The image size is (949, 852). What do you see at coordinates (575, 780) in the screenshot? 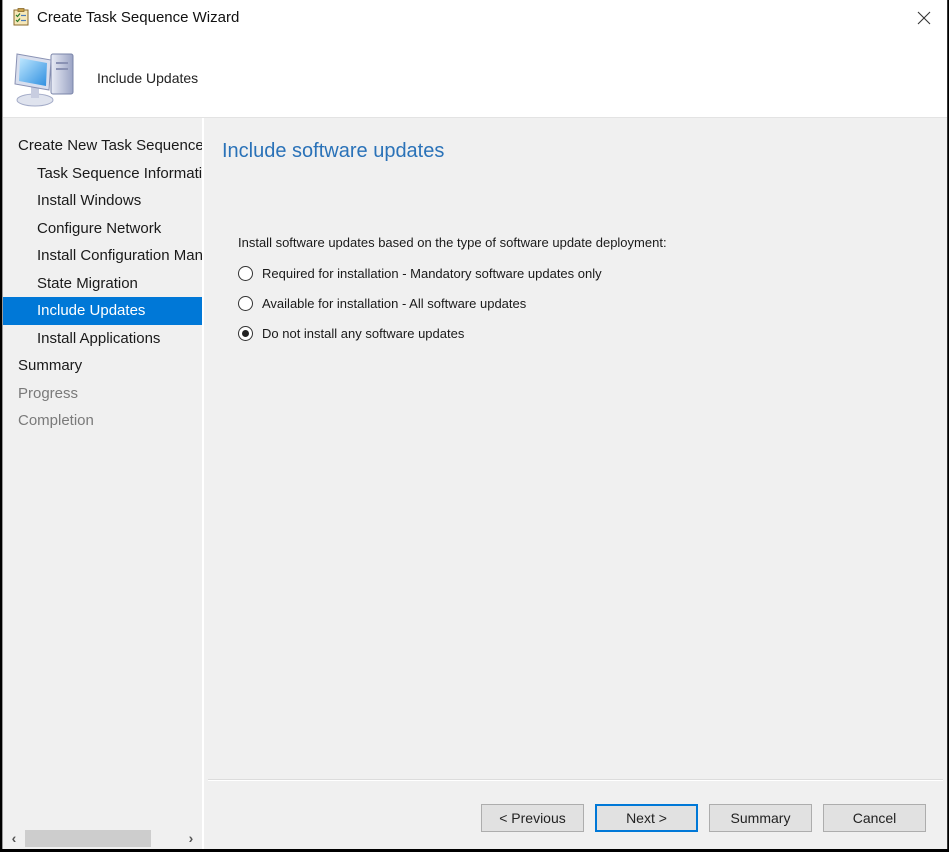
I see `button-separator` at bounding box center [575, 780].